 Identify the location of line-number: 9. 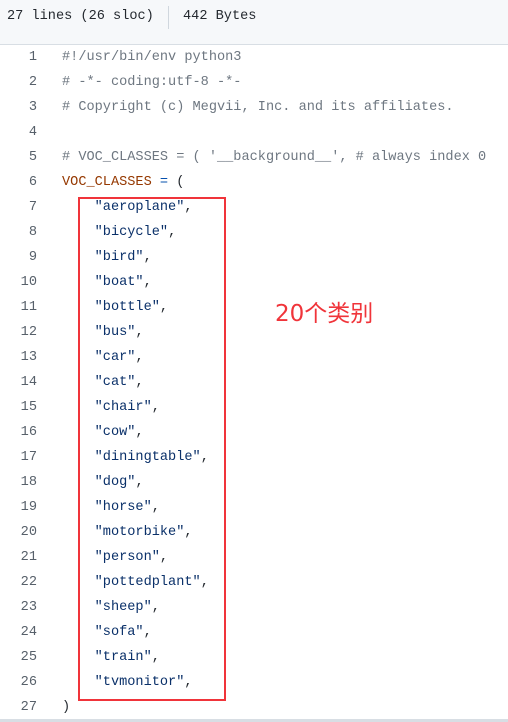
(32, 257).